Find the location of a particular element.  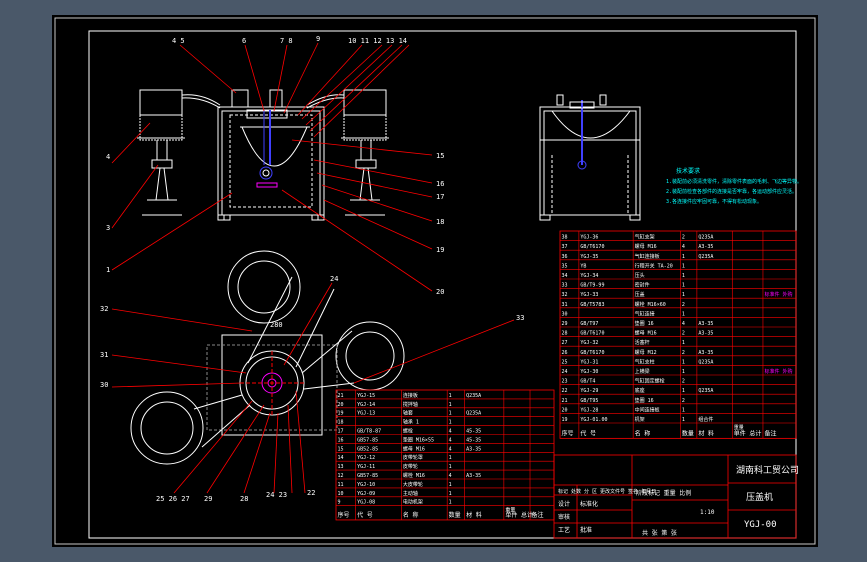

right-table-cell: 中间连接板 is located at coordinates (647, 409).